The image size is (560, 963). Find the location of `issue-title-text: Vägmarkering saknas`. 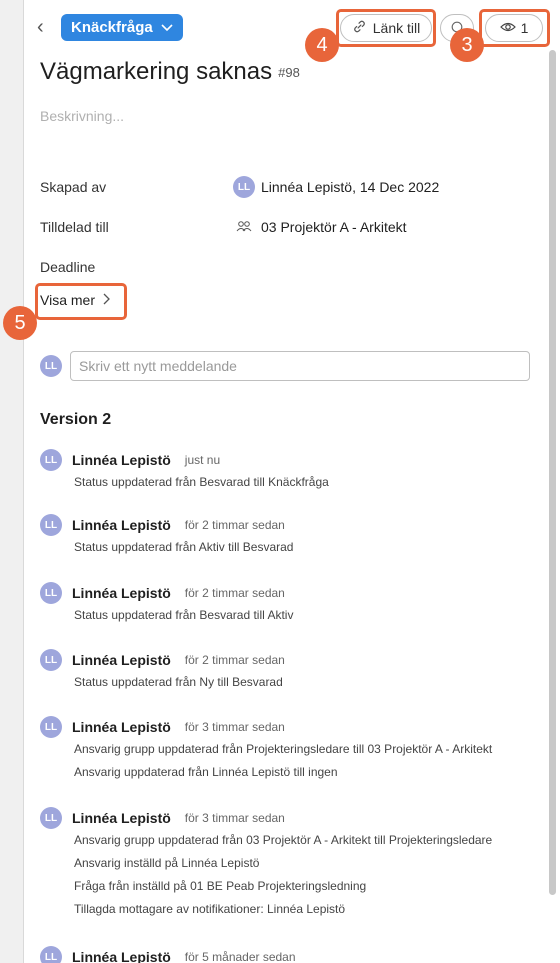

issue-title-text: Vägmarkering saknas is located at coordinates (156, 71).